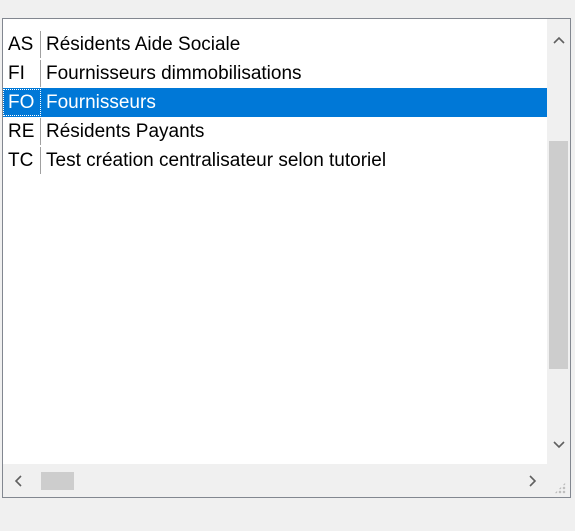 The height and width of the screenshot is (531, 575). I want to click on chevron-down-icon, so click(558, 445).